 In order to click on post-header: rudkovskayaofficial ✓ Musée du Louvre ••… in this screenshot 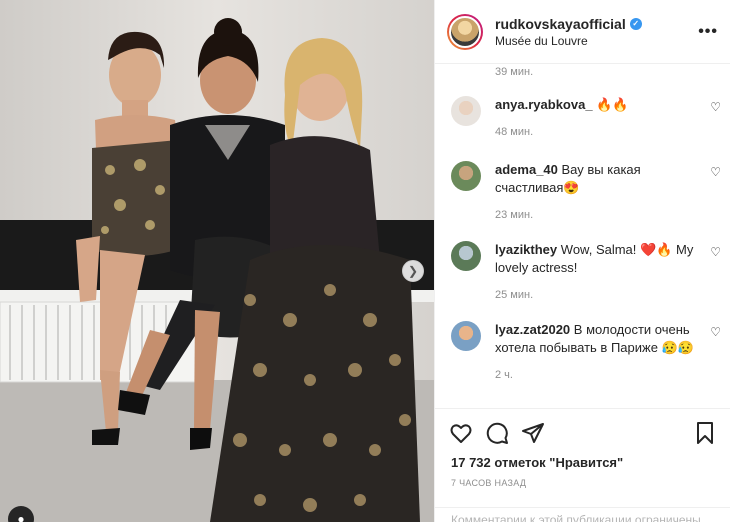, I will do `click(582, 32)`.